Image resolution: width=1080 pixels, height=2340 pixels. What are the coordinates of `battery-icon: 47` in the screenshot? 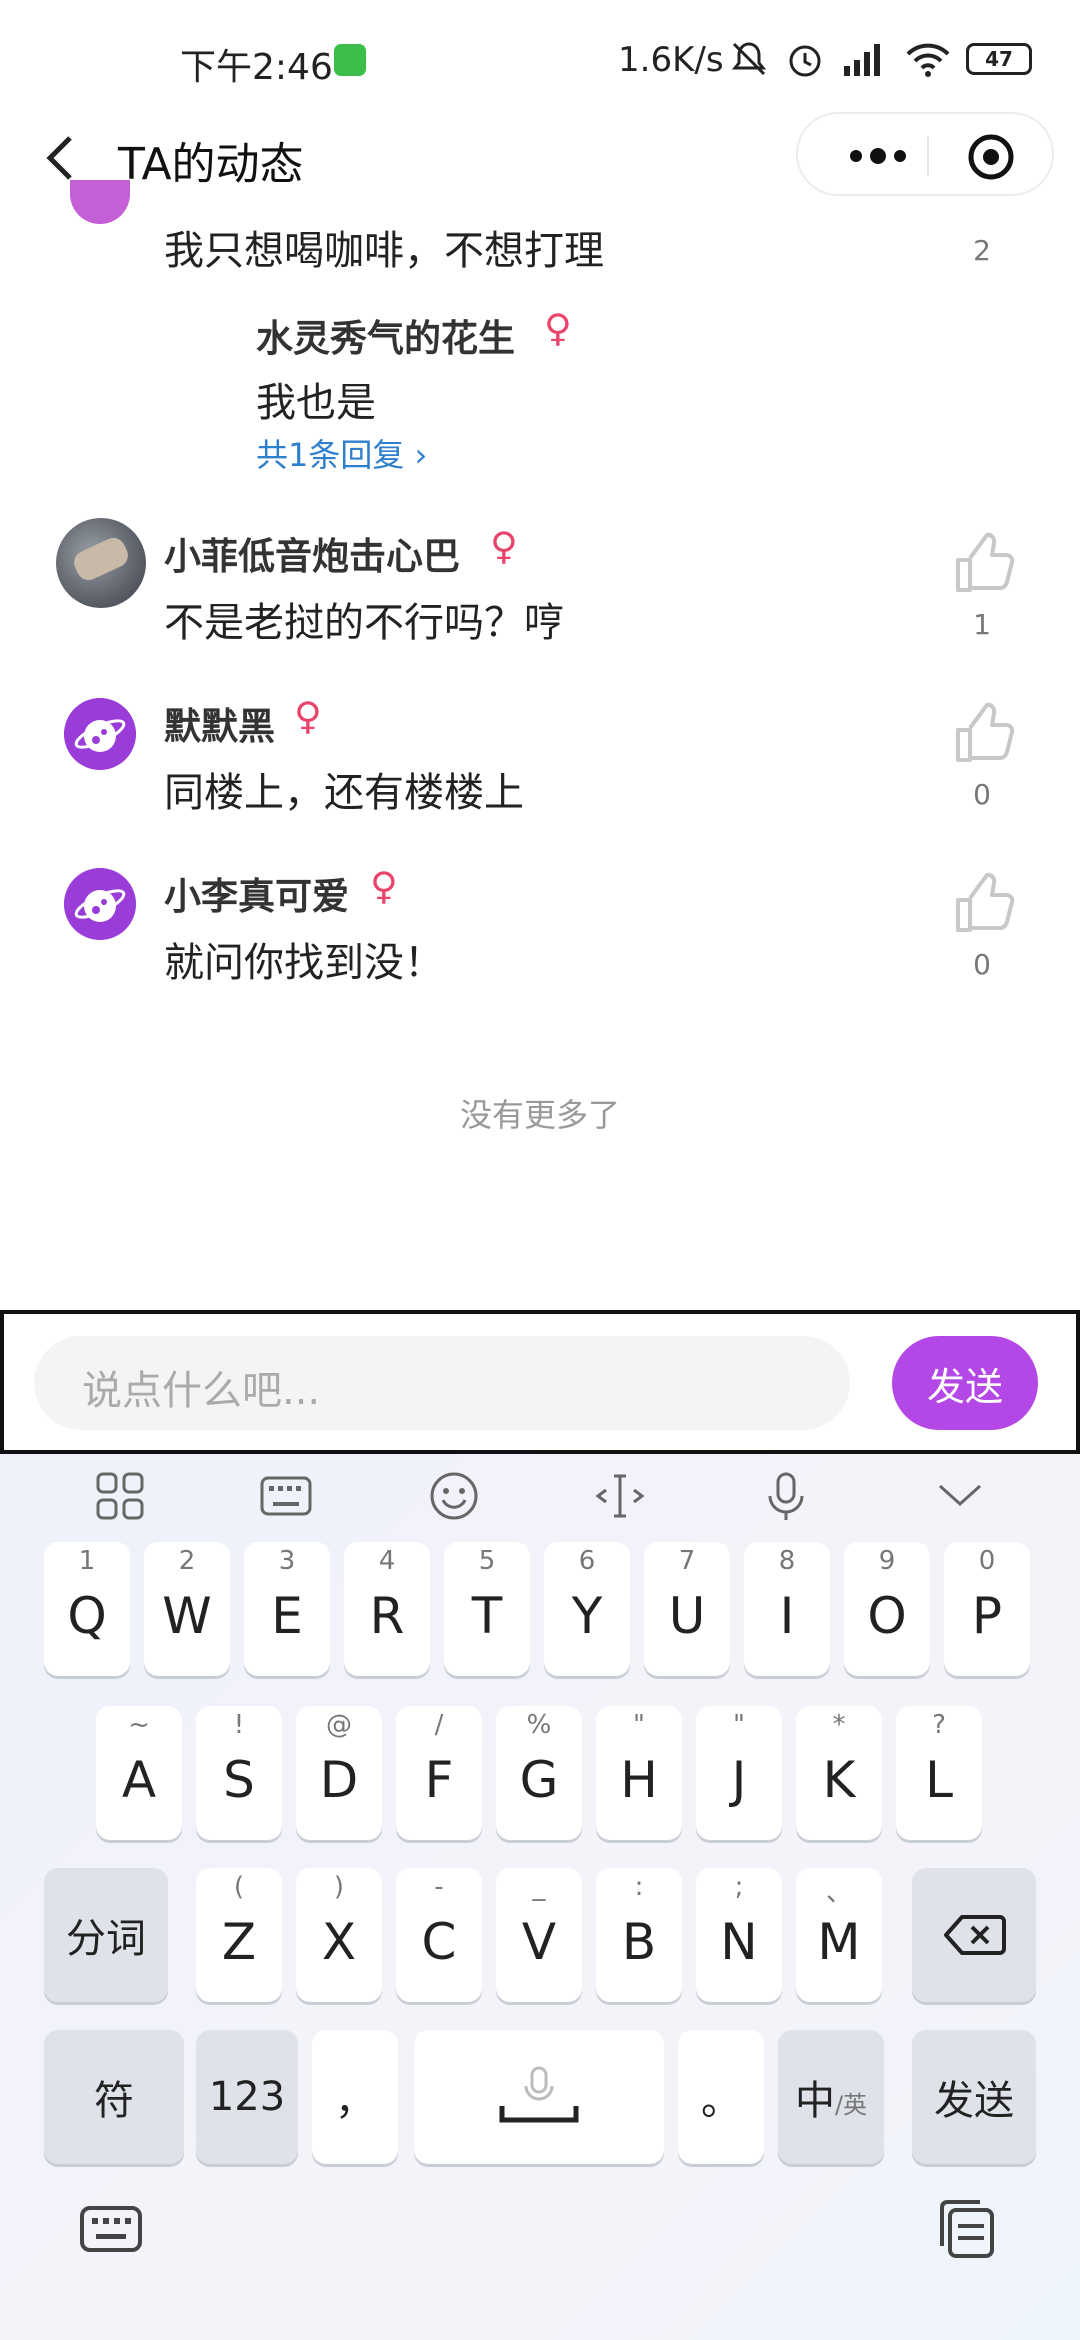 It's located at (999, 59).